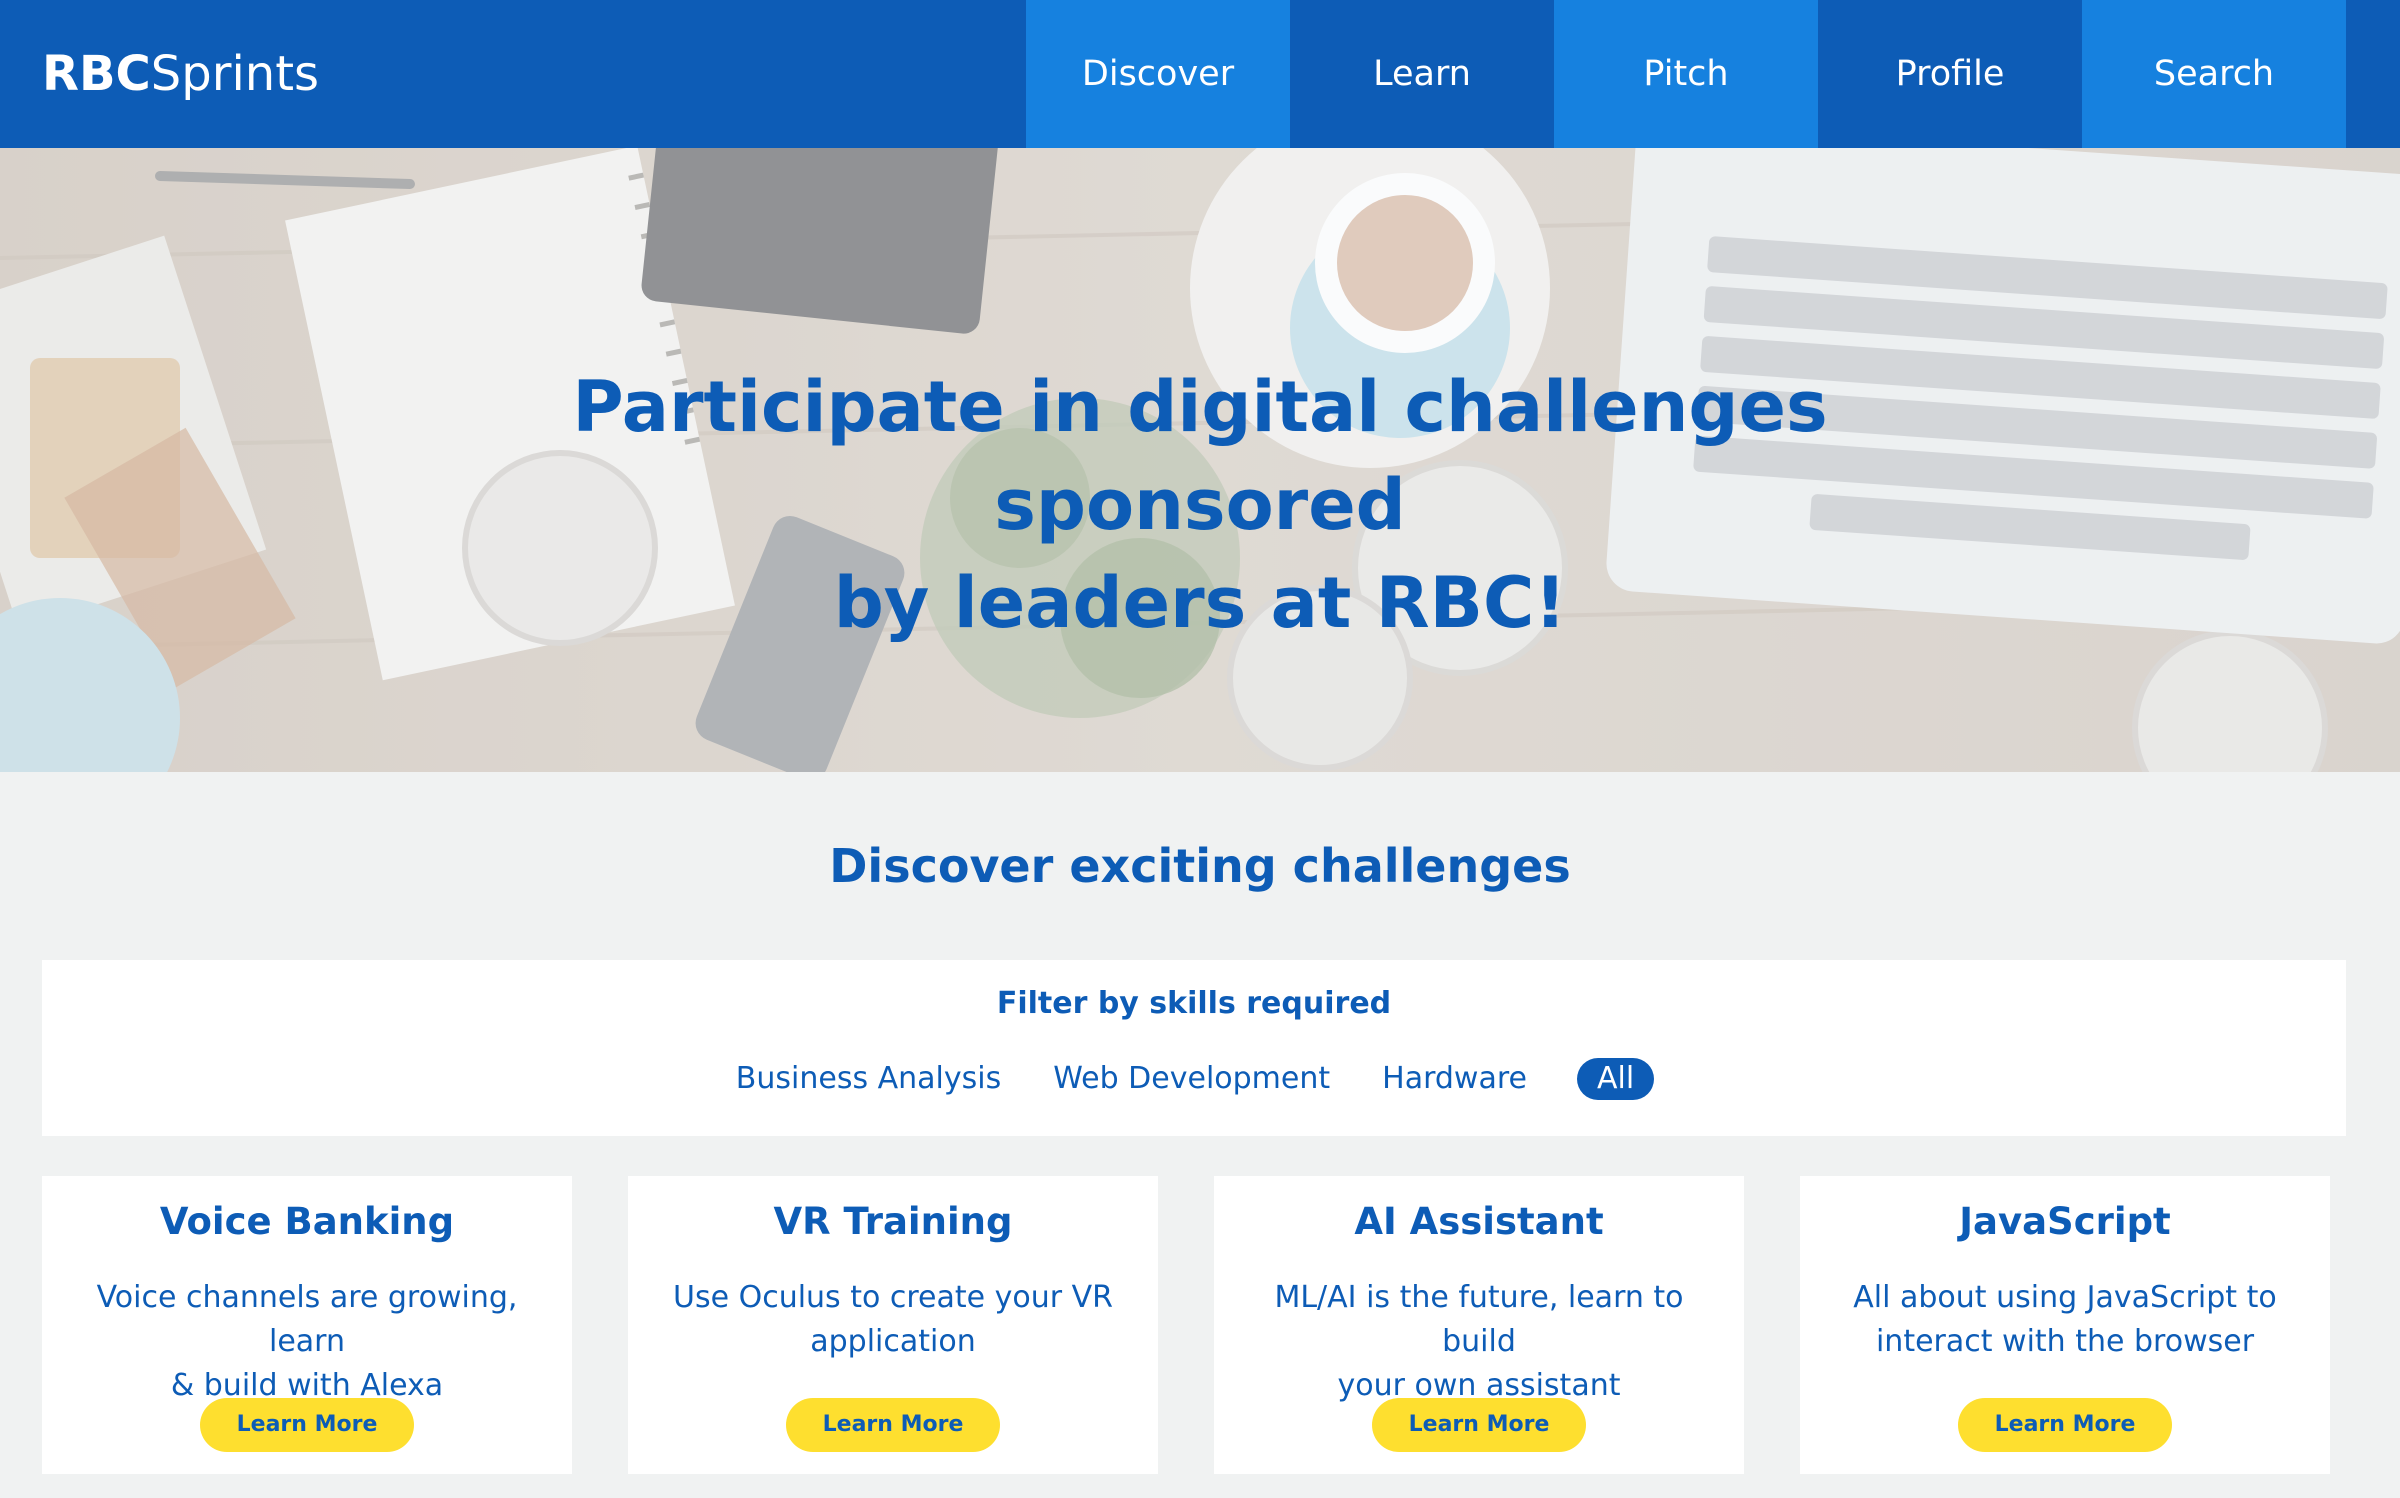 Image resolution: width=2400 pixels, height=1498 pixels. Describe the element at coordinates (2214, 74) in the screenshot. I see `nav-item-search: Search` at that location.